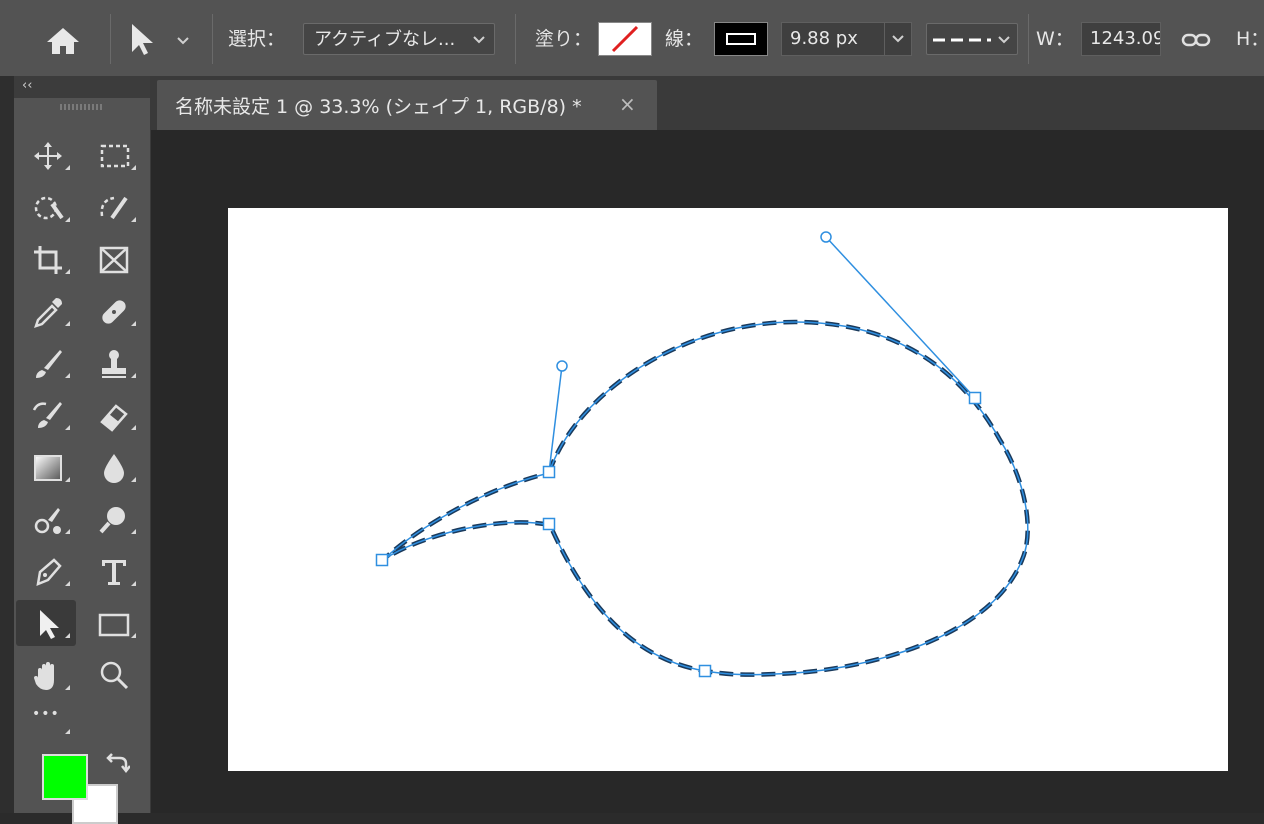 The width and height of the screenshot is (1264, 824). What do you see at coordinates (65, 777) in the screenshot?
I see `foreground-color-swatch` at bounding box center [65, 777].